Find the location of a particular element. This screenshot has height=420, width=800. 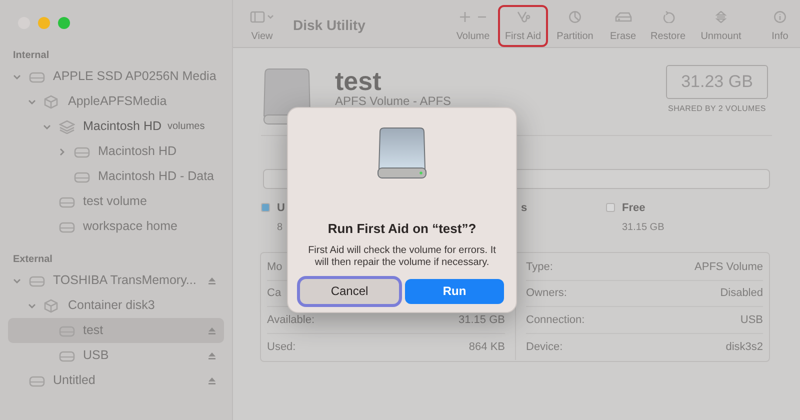

detail-value: APFS Volume is located at coordinates (728, 267).